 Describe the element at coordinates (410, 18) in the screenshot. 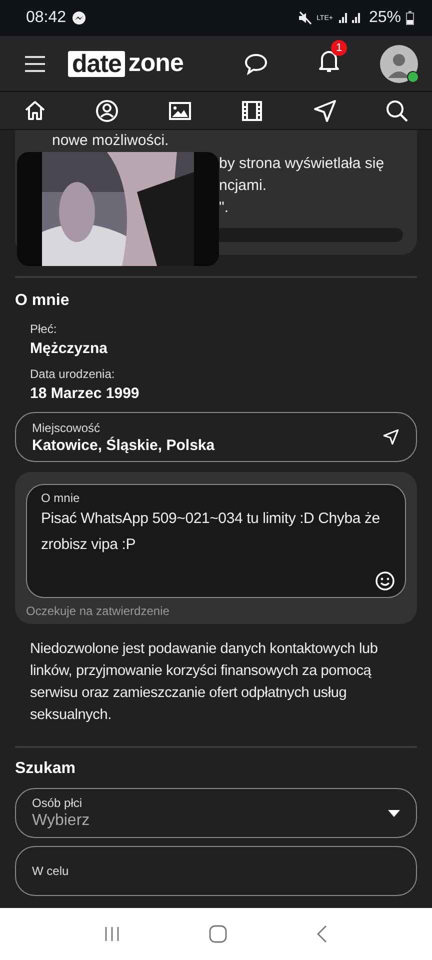

I see `battery-icon` at that location.